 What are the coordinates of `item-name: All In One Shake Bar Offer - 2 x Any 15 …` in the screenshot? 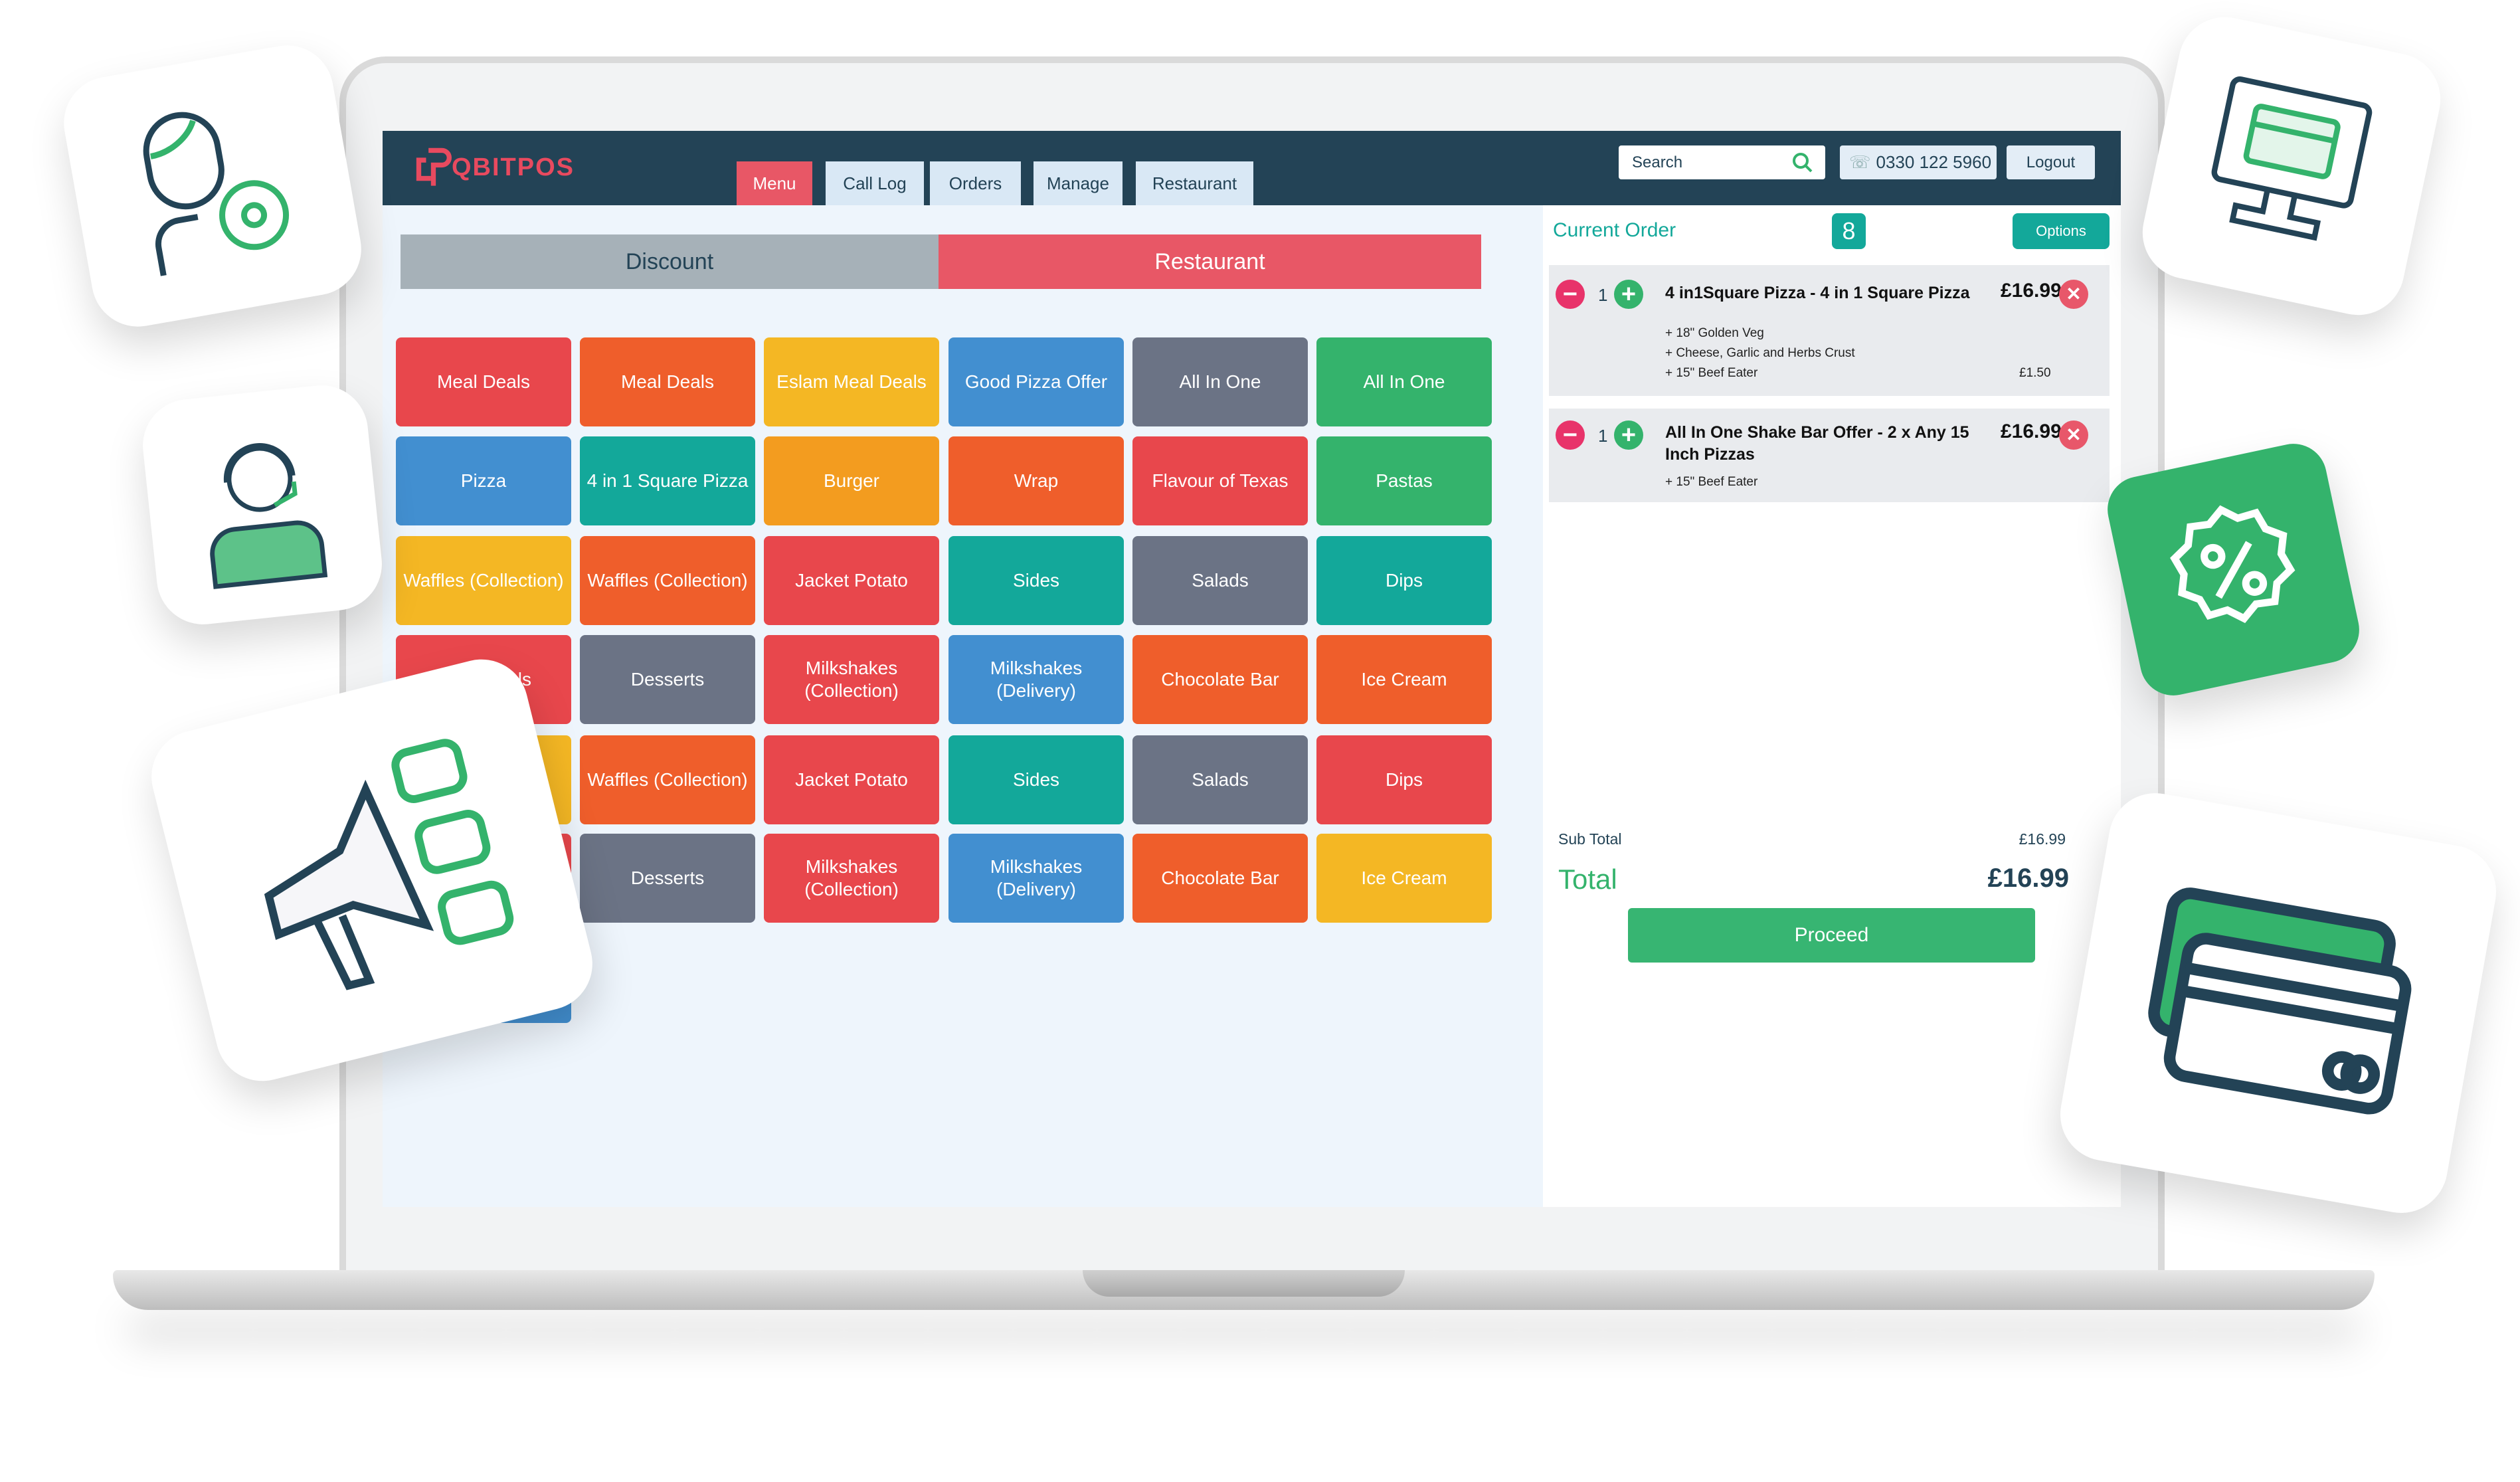 It's located at (1817, 444).